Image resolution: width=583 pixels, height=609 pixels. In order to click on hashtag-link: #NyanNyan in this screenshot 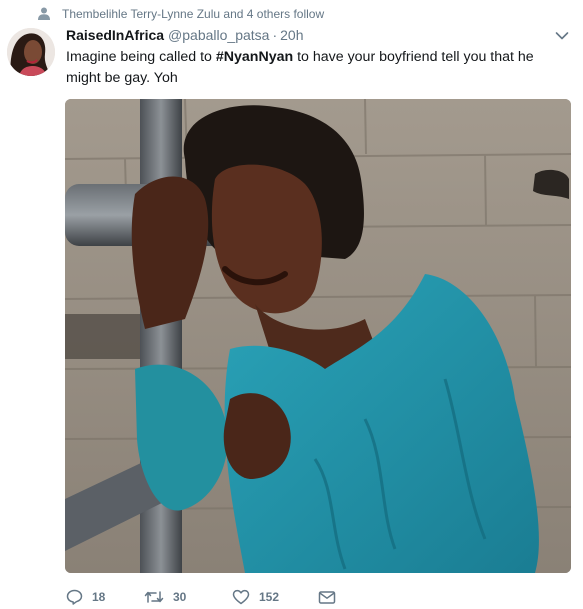, I will do `click(254, 57)`.